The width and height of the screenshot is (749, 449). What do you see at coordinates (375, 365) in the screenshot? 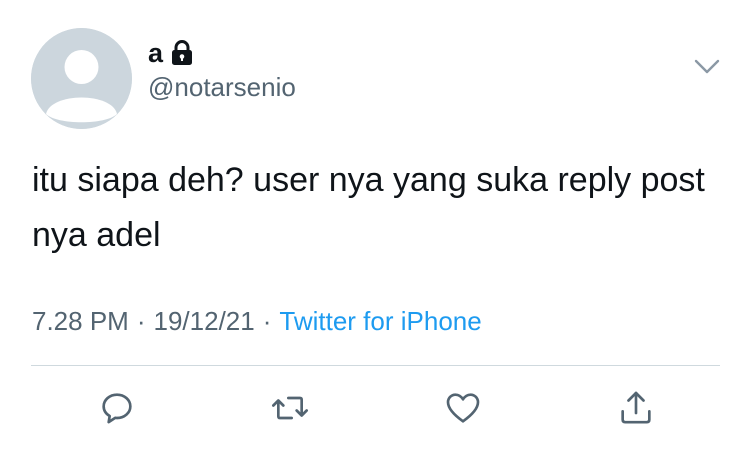
I see `divider` at bounding box center [375, 365].